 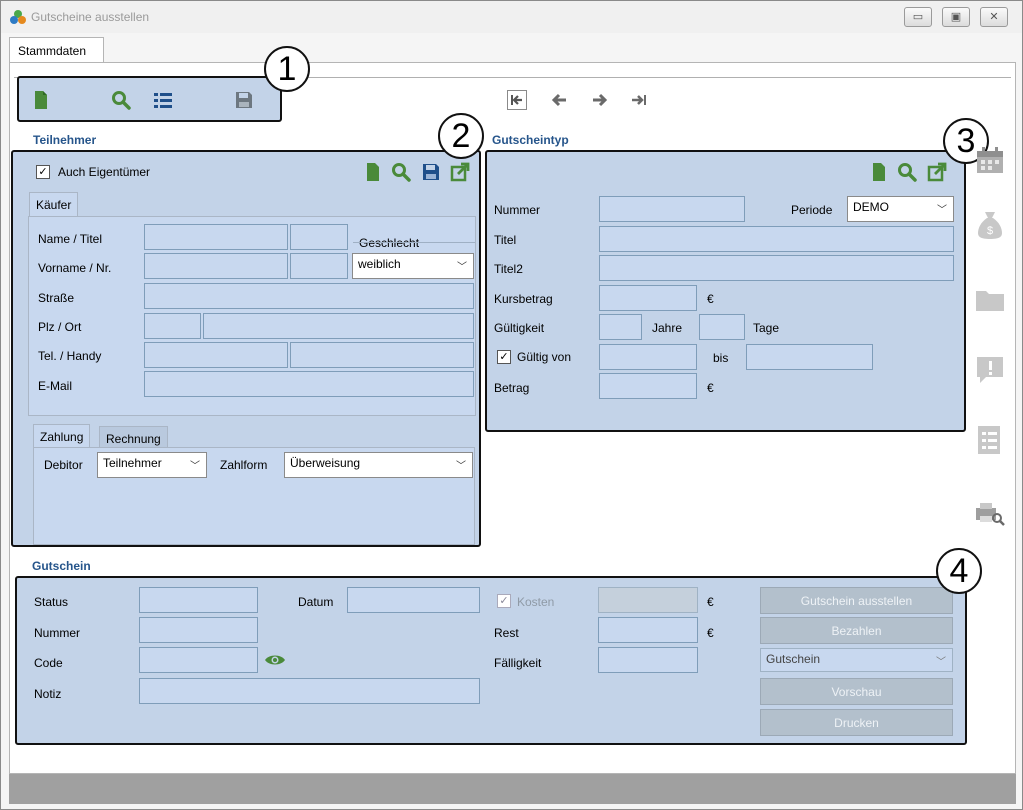 I want to click on gutschein-ausstellen-button: Gutschein ausstellen, so click(x=856, y=600).